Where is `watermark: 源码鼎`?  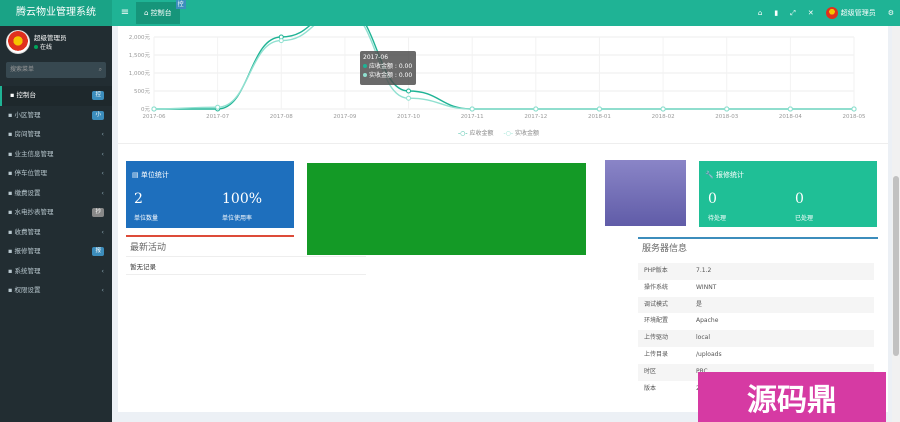
watermark: 源码鼎 is located at coordinates (792, 397).